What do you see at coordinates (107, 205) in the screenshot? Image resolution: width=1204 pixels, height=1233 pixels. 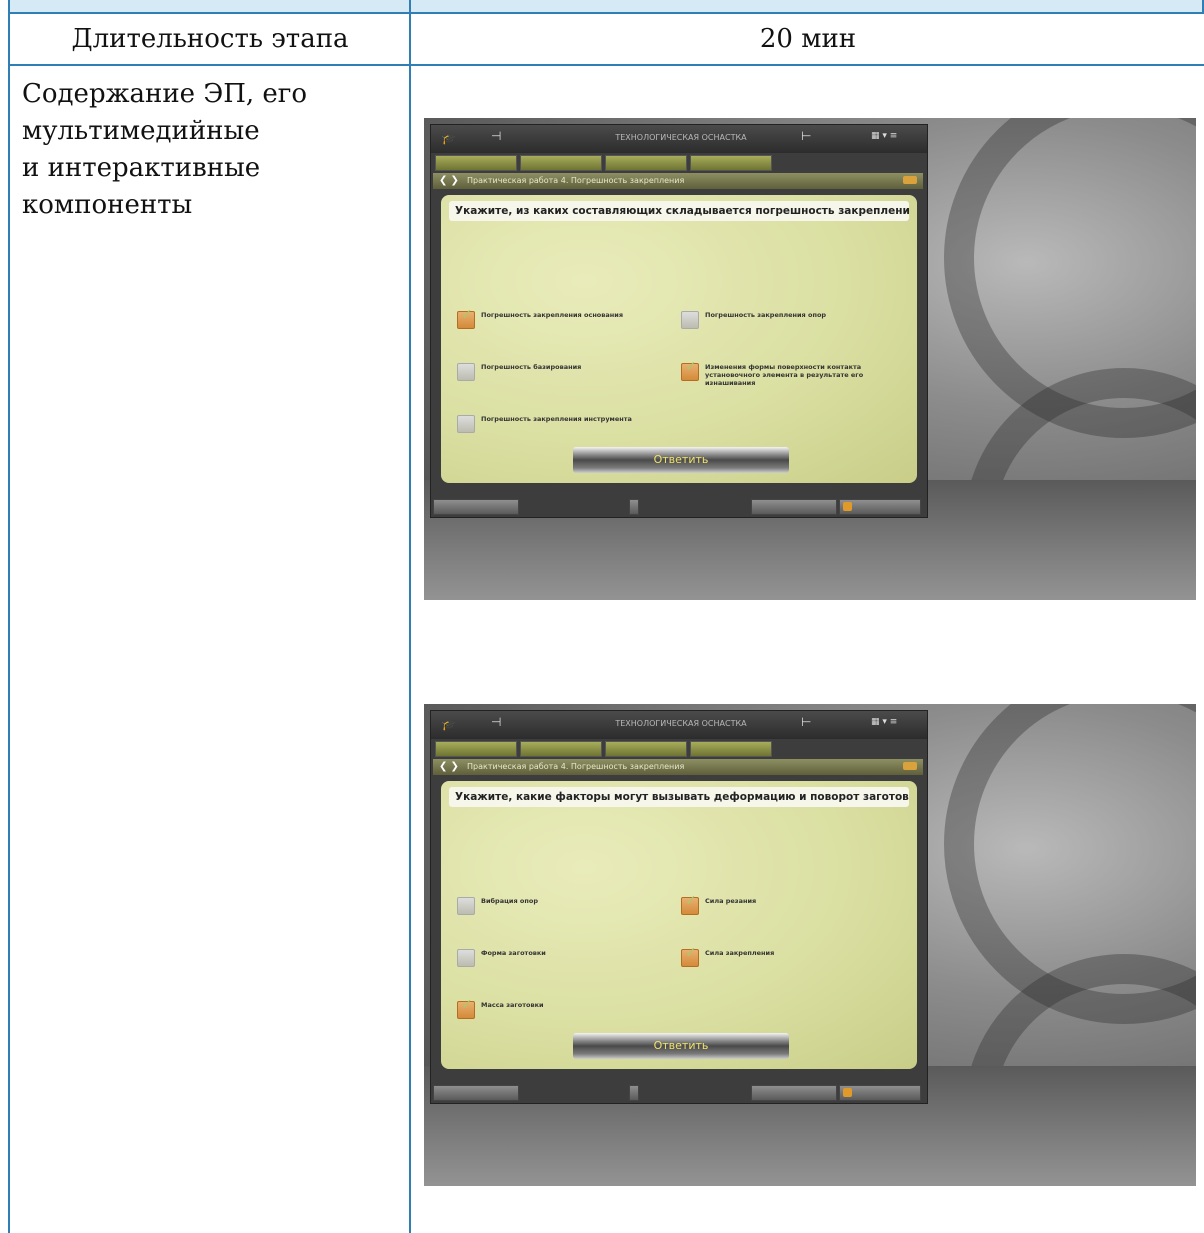 I see `content-label-line: компоненты` at bounding box center [107, 205].